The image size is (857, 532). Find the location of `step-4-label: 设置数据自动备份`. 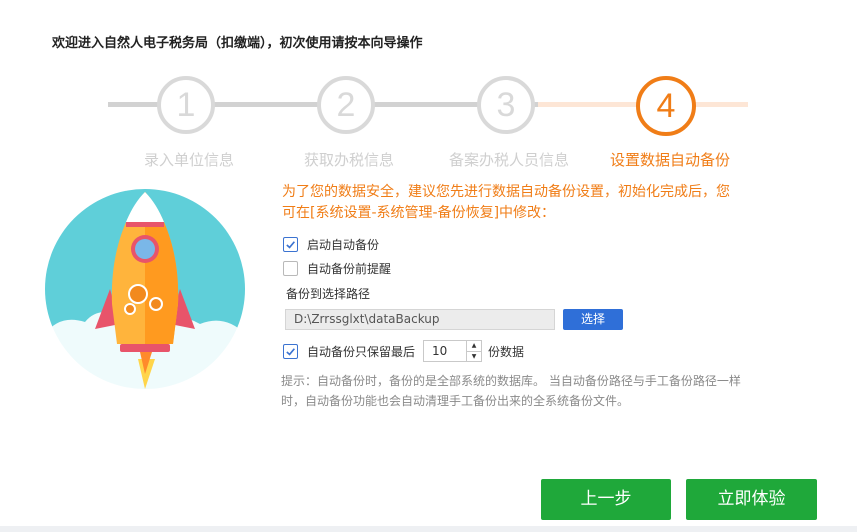

step-4-label: 设置数据自动备份 is located at coordinates (670, 160).